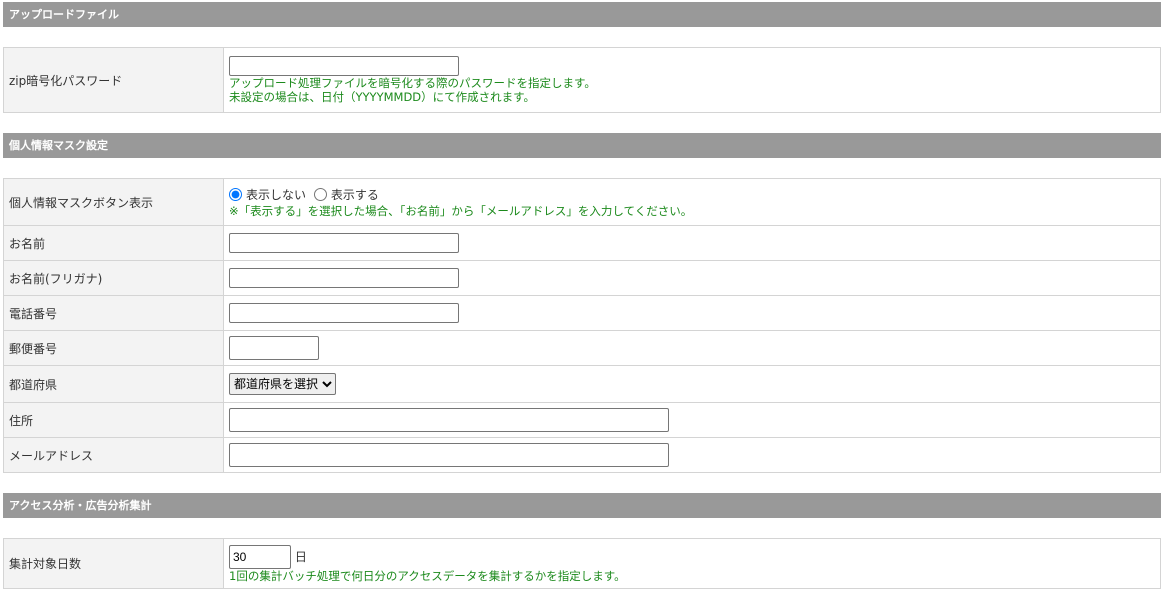 Image resolution: width=1164 pixels, height=591 pixels. What do you see at coordinates (320, 194) in the screenshot?
I see `radio-show-input` at bounding box center [320, 194].